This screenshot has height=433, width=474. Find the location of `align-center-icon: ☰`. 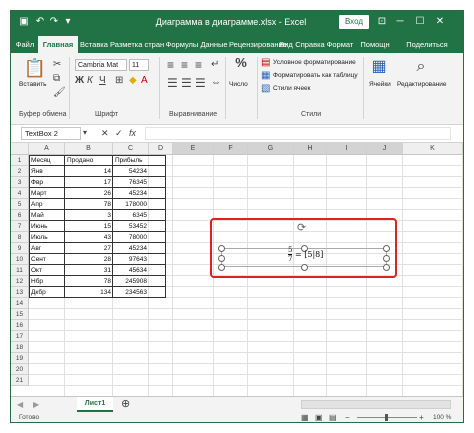

align-center-icon: ☰ is located at coordinates (186, 83).